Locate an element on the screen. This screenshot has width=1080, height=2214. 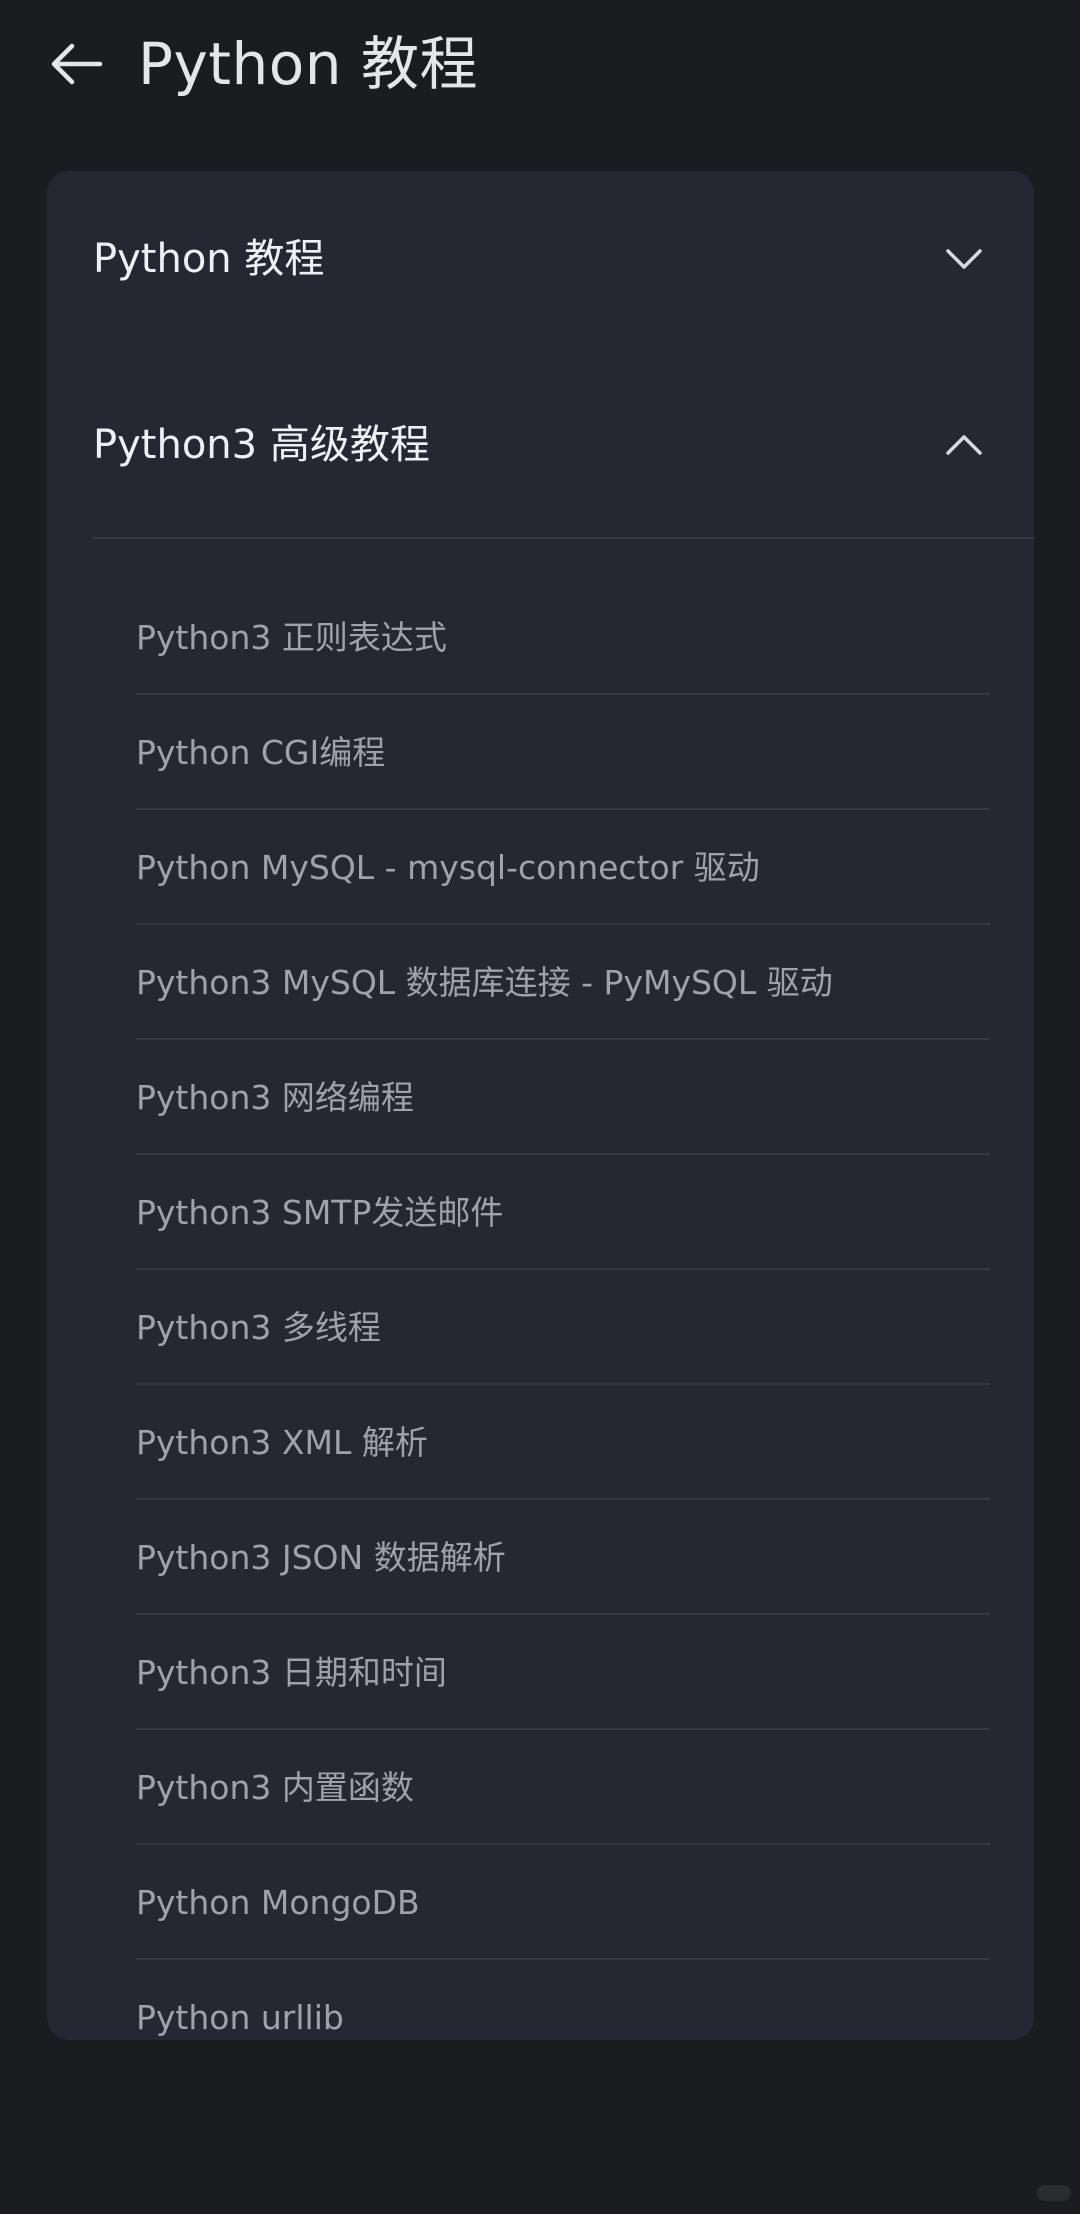
list-item-pymysql: Python3 MySQL 数据库连接 - PyMySQL 驱动 is located at coordinates (563, 982).